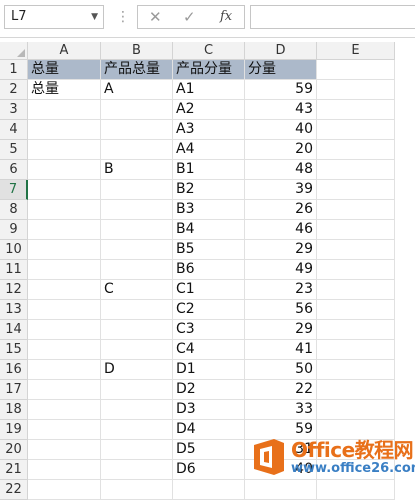 This screenshot has width=415, height=500. What do you see at coordinates (64, 290) in the screenshot?
I see `cell-a12` at bounding box center [64, 290].